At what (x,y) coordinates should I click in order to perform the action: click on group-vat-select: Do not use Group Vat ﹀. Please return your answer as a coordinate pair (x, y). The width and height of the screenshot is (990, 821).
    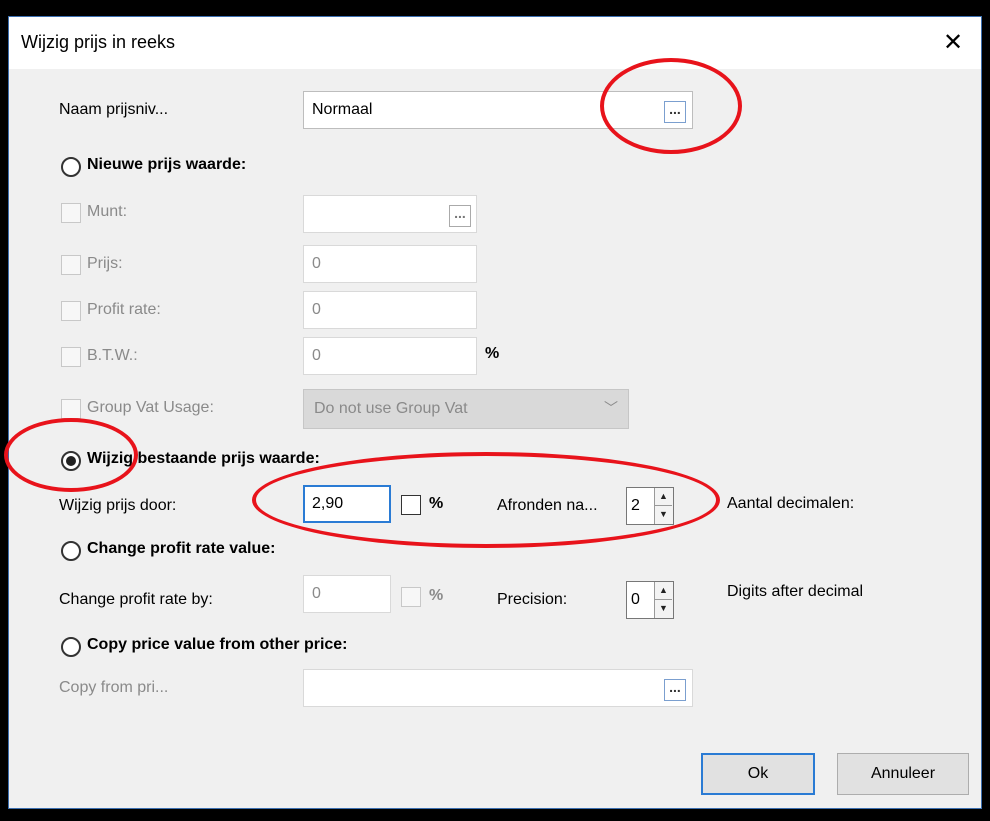
    Looking at the image, I should click on (466, 409).